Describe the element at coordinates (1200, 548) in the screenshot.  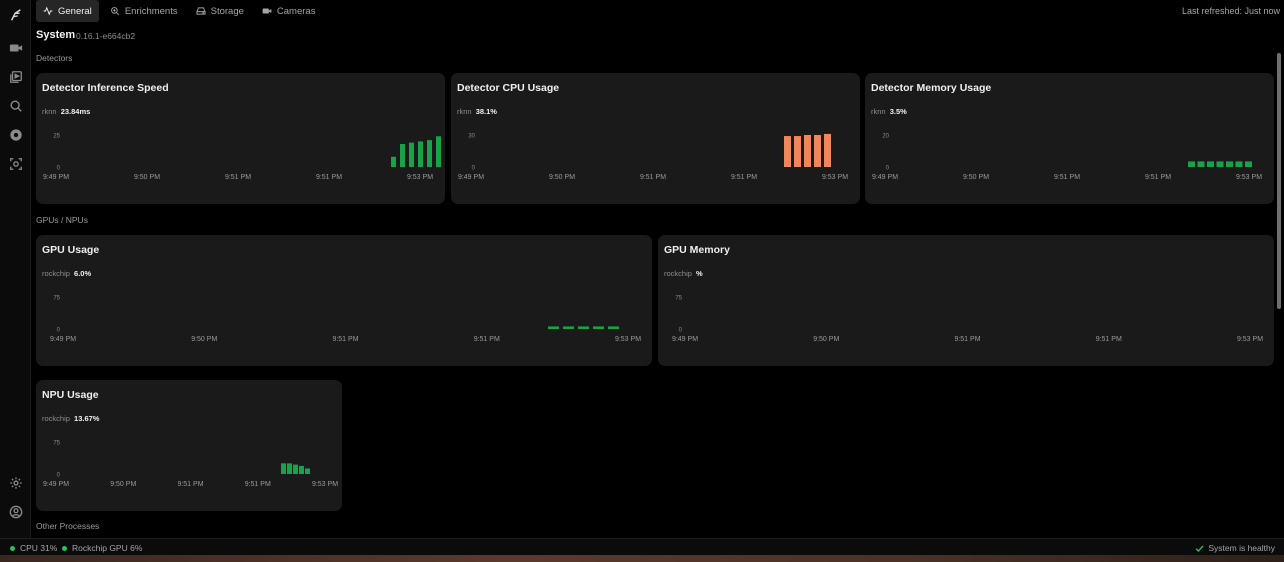
I see `check-icon` at that location.